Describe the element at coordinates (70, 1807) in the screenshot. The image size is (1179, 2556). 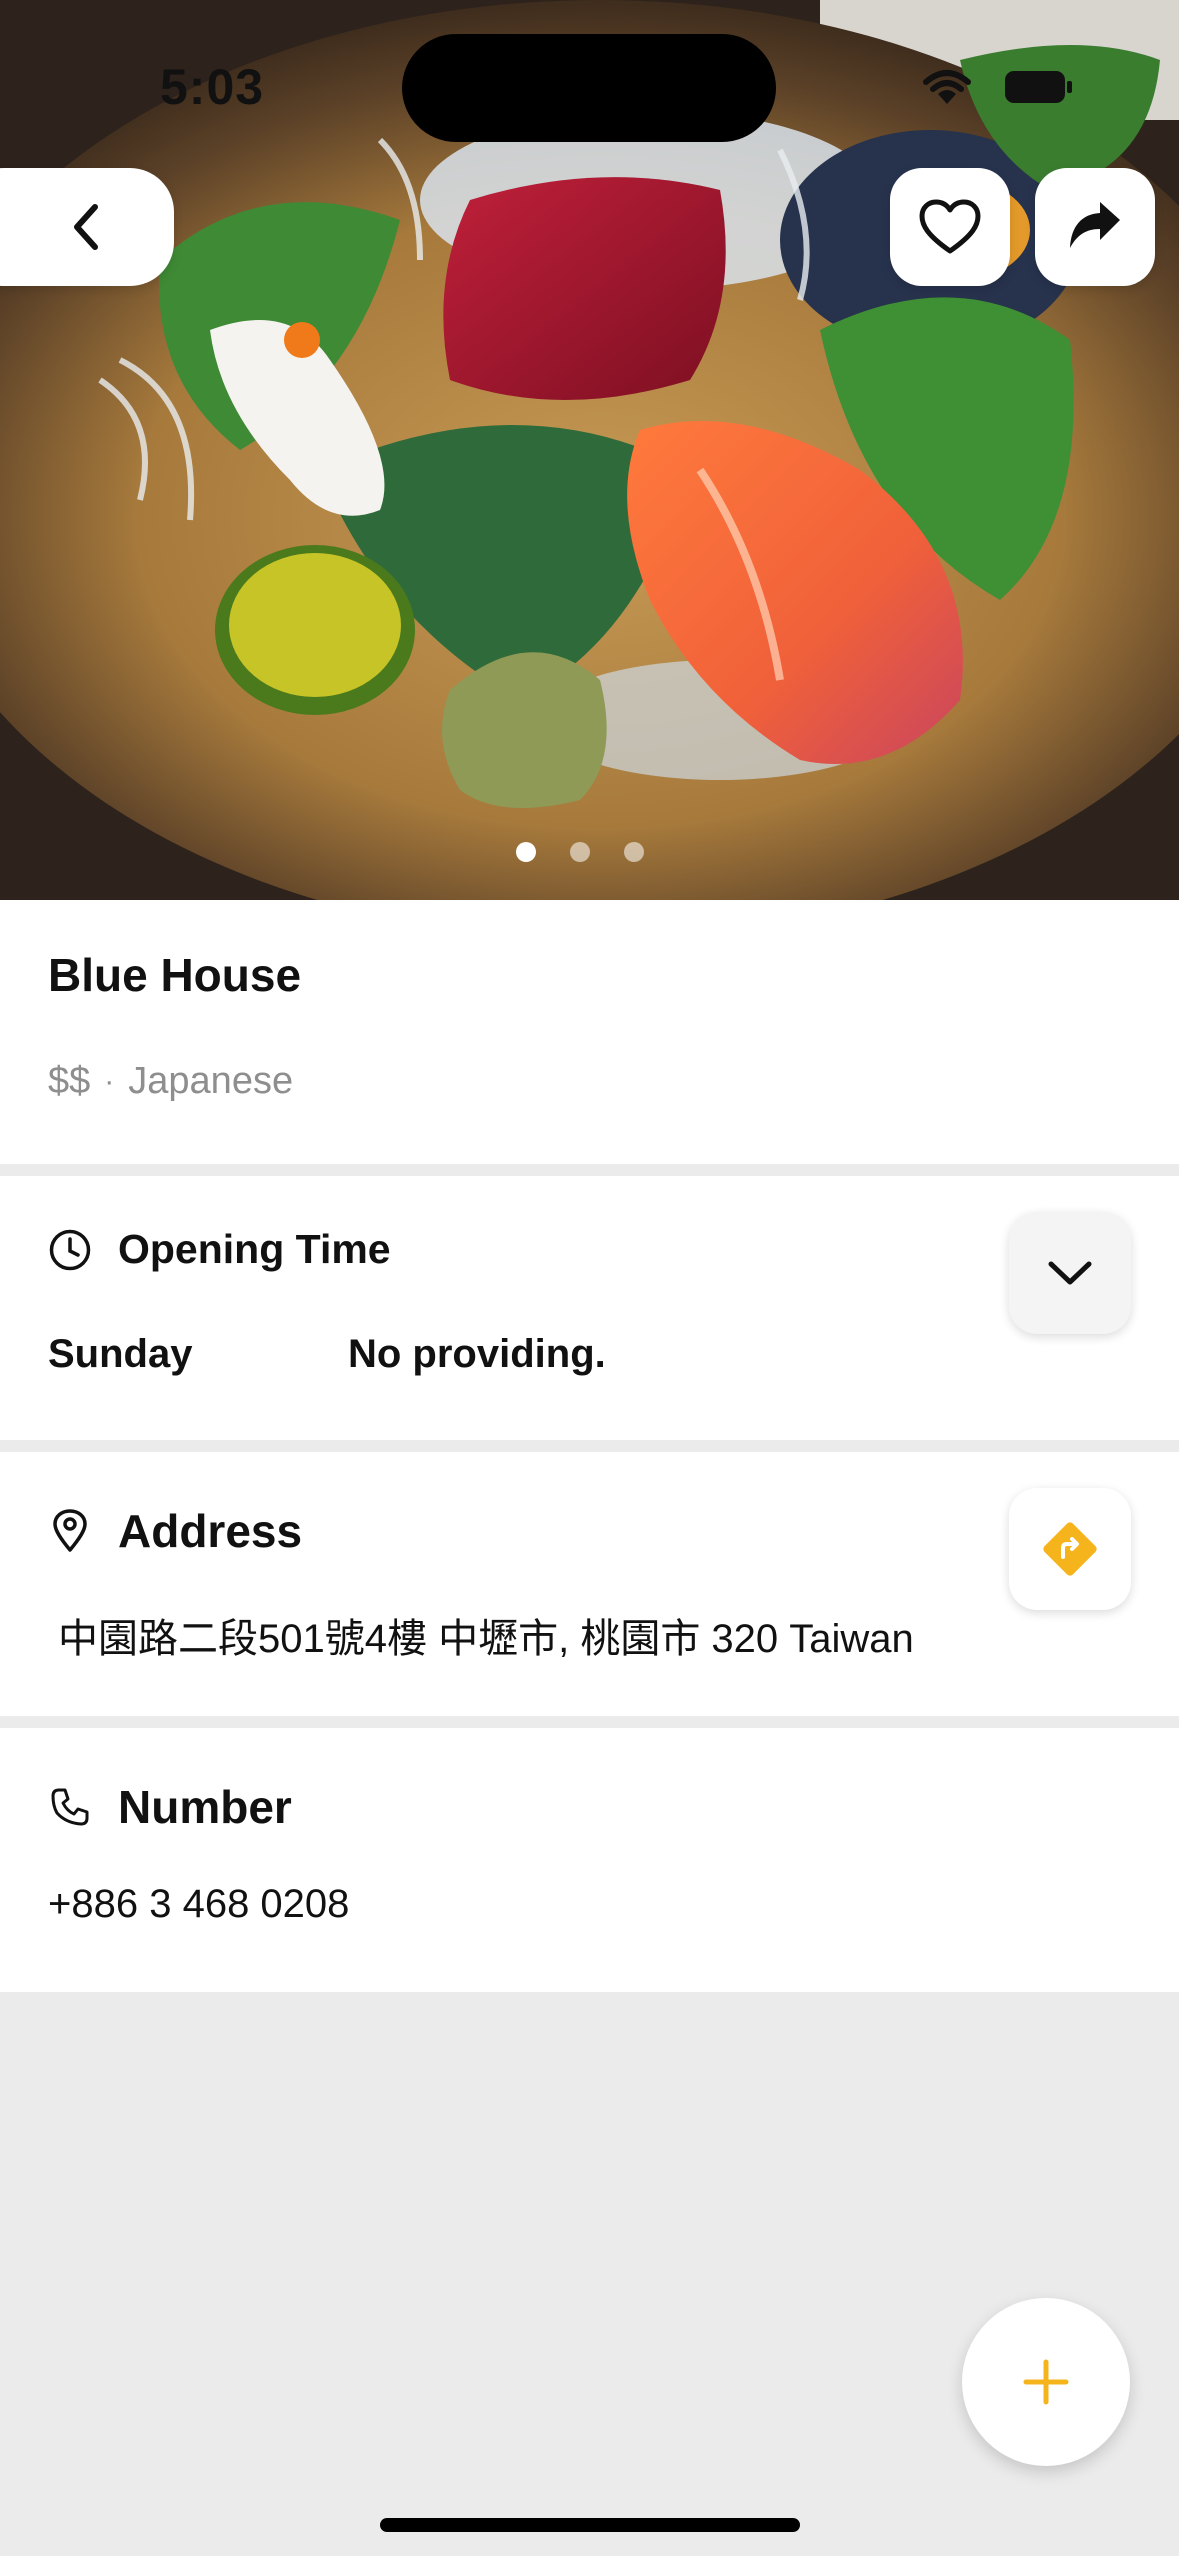
I see `phone-icon` at that location.